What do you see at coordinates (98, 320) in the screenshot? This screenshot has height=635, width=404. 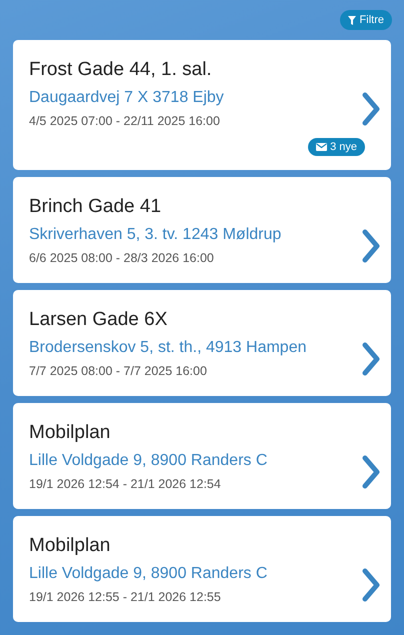 I see `card-title: Larsen Gade 6X` at bounding box center [98, 320].